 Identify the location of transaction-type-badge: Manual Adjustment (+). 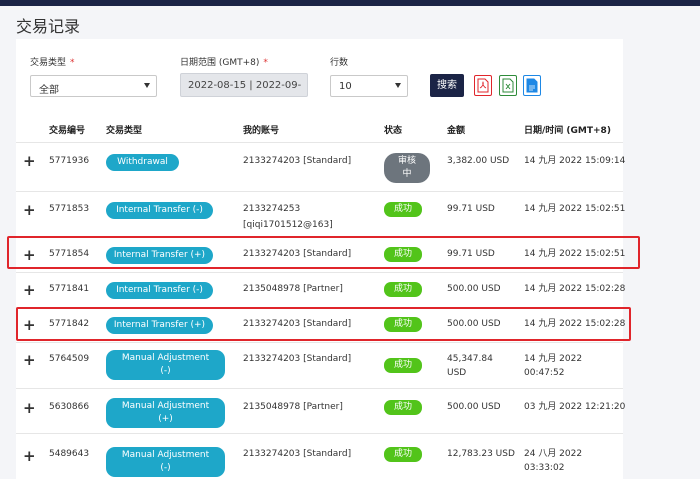
(165, 413).